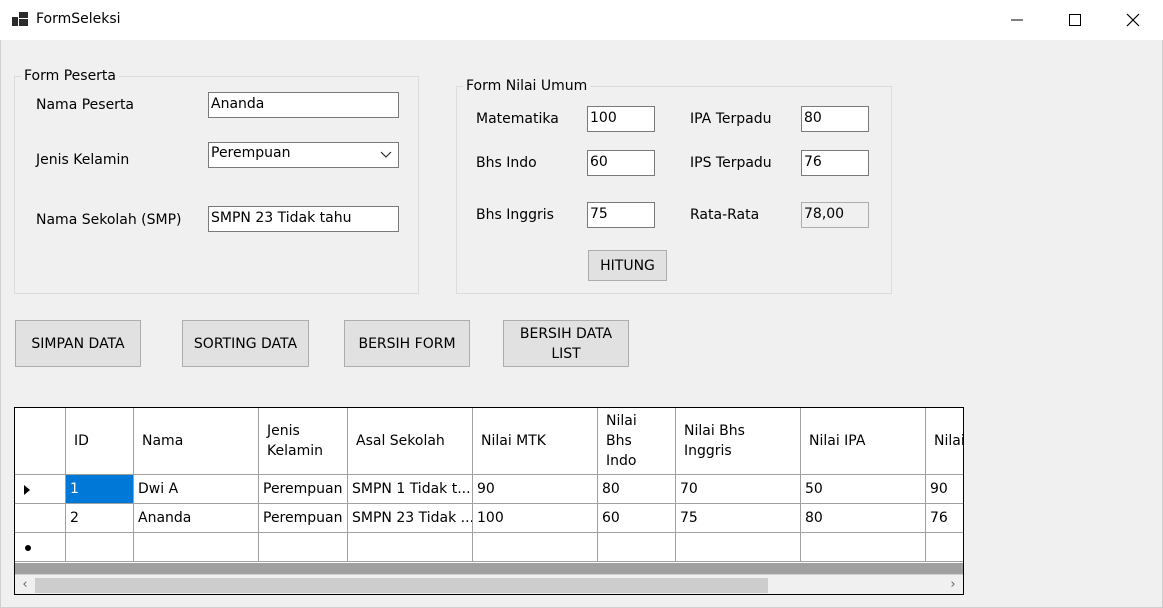 The image size is (1163, 608). Describe the element at coordinates (28, 548) in the screenshot. I see `new-row-icon` at that location.